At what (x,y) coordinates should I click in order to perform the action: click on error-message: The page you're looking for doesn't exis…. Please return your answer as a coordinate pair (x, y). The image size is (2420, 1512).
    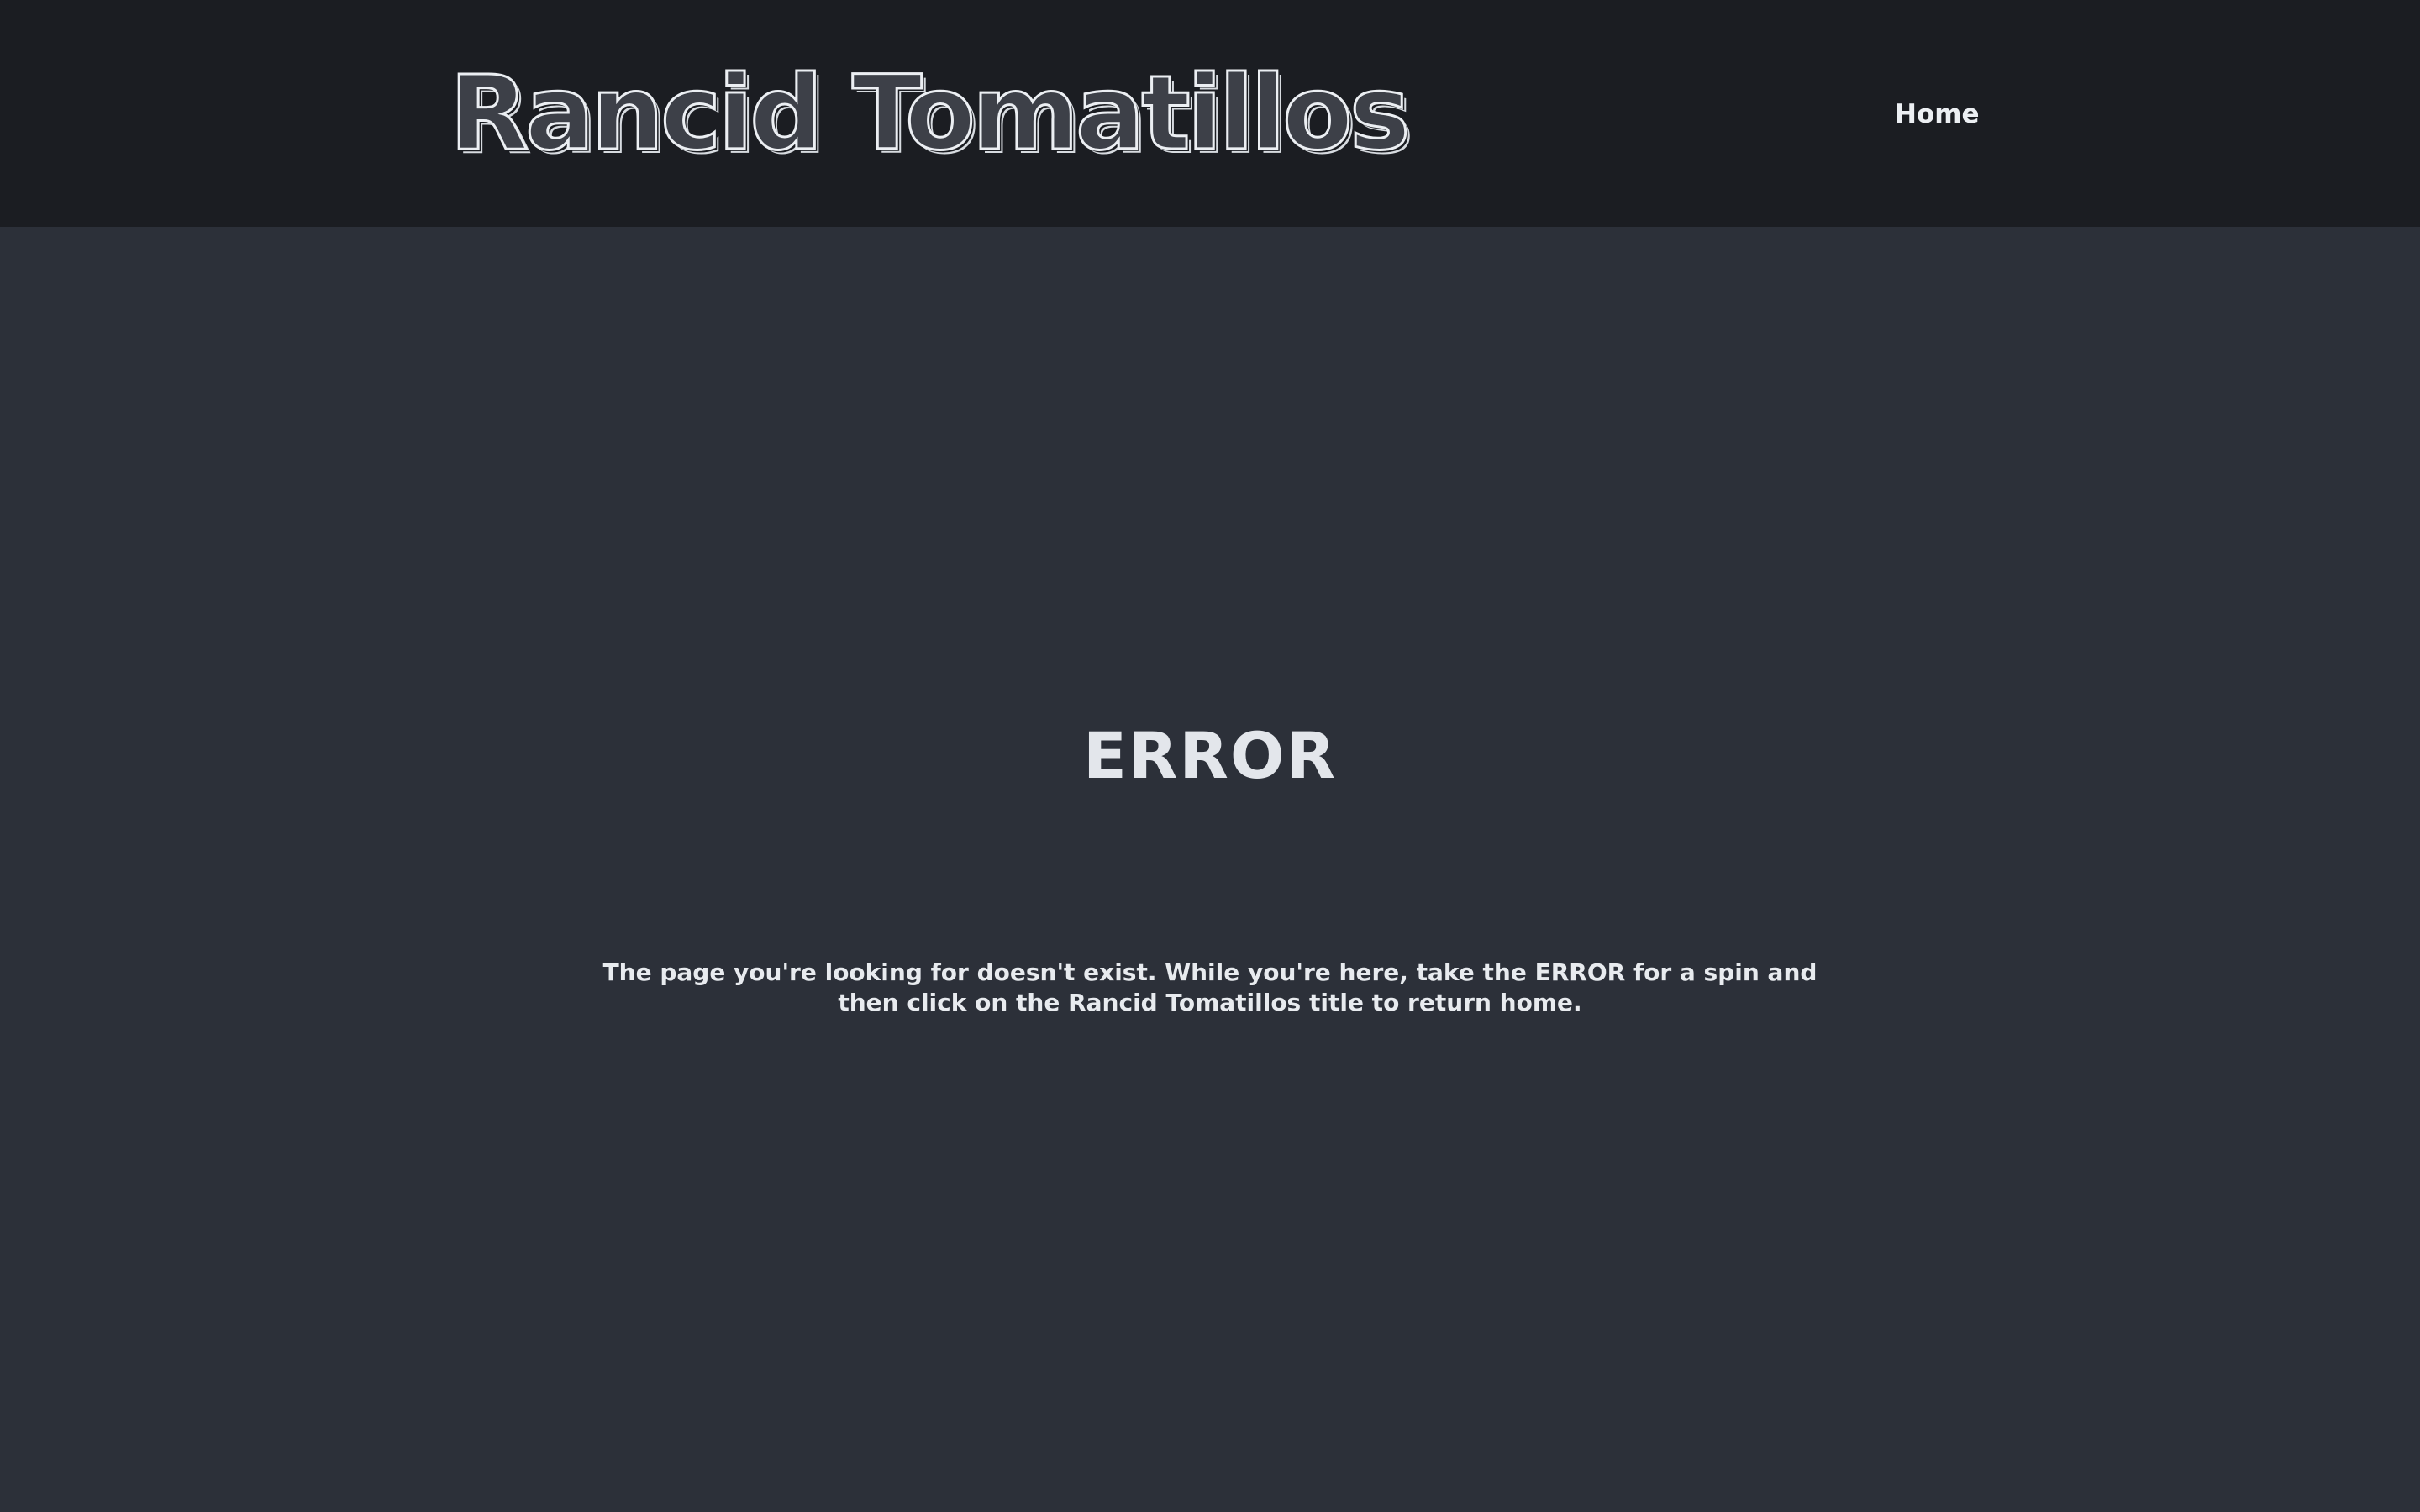
    Looking at the image, I should click on (1210, 987).